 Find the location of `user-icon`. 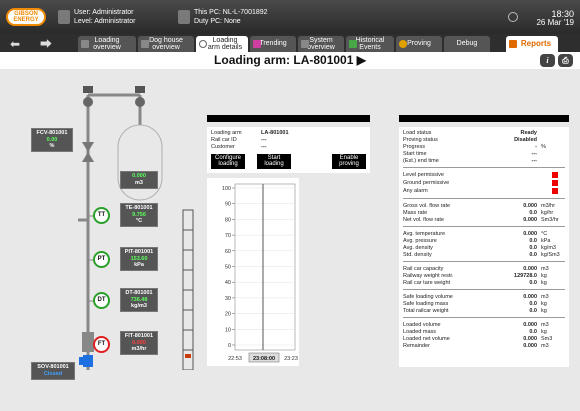

user-icon is located at coordinates (64, 17).